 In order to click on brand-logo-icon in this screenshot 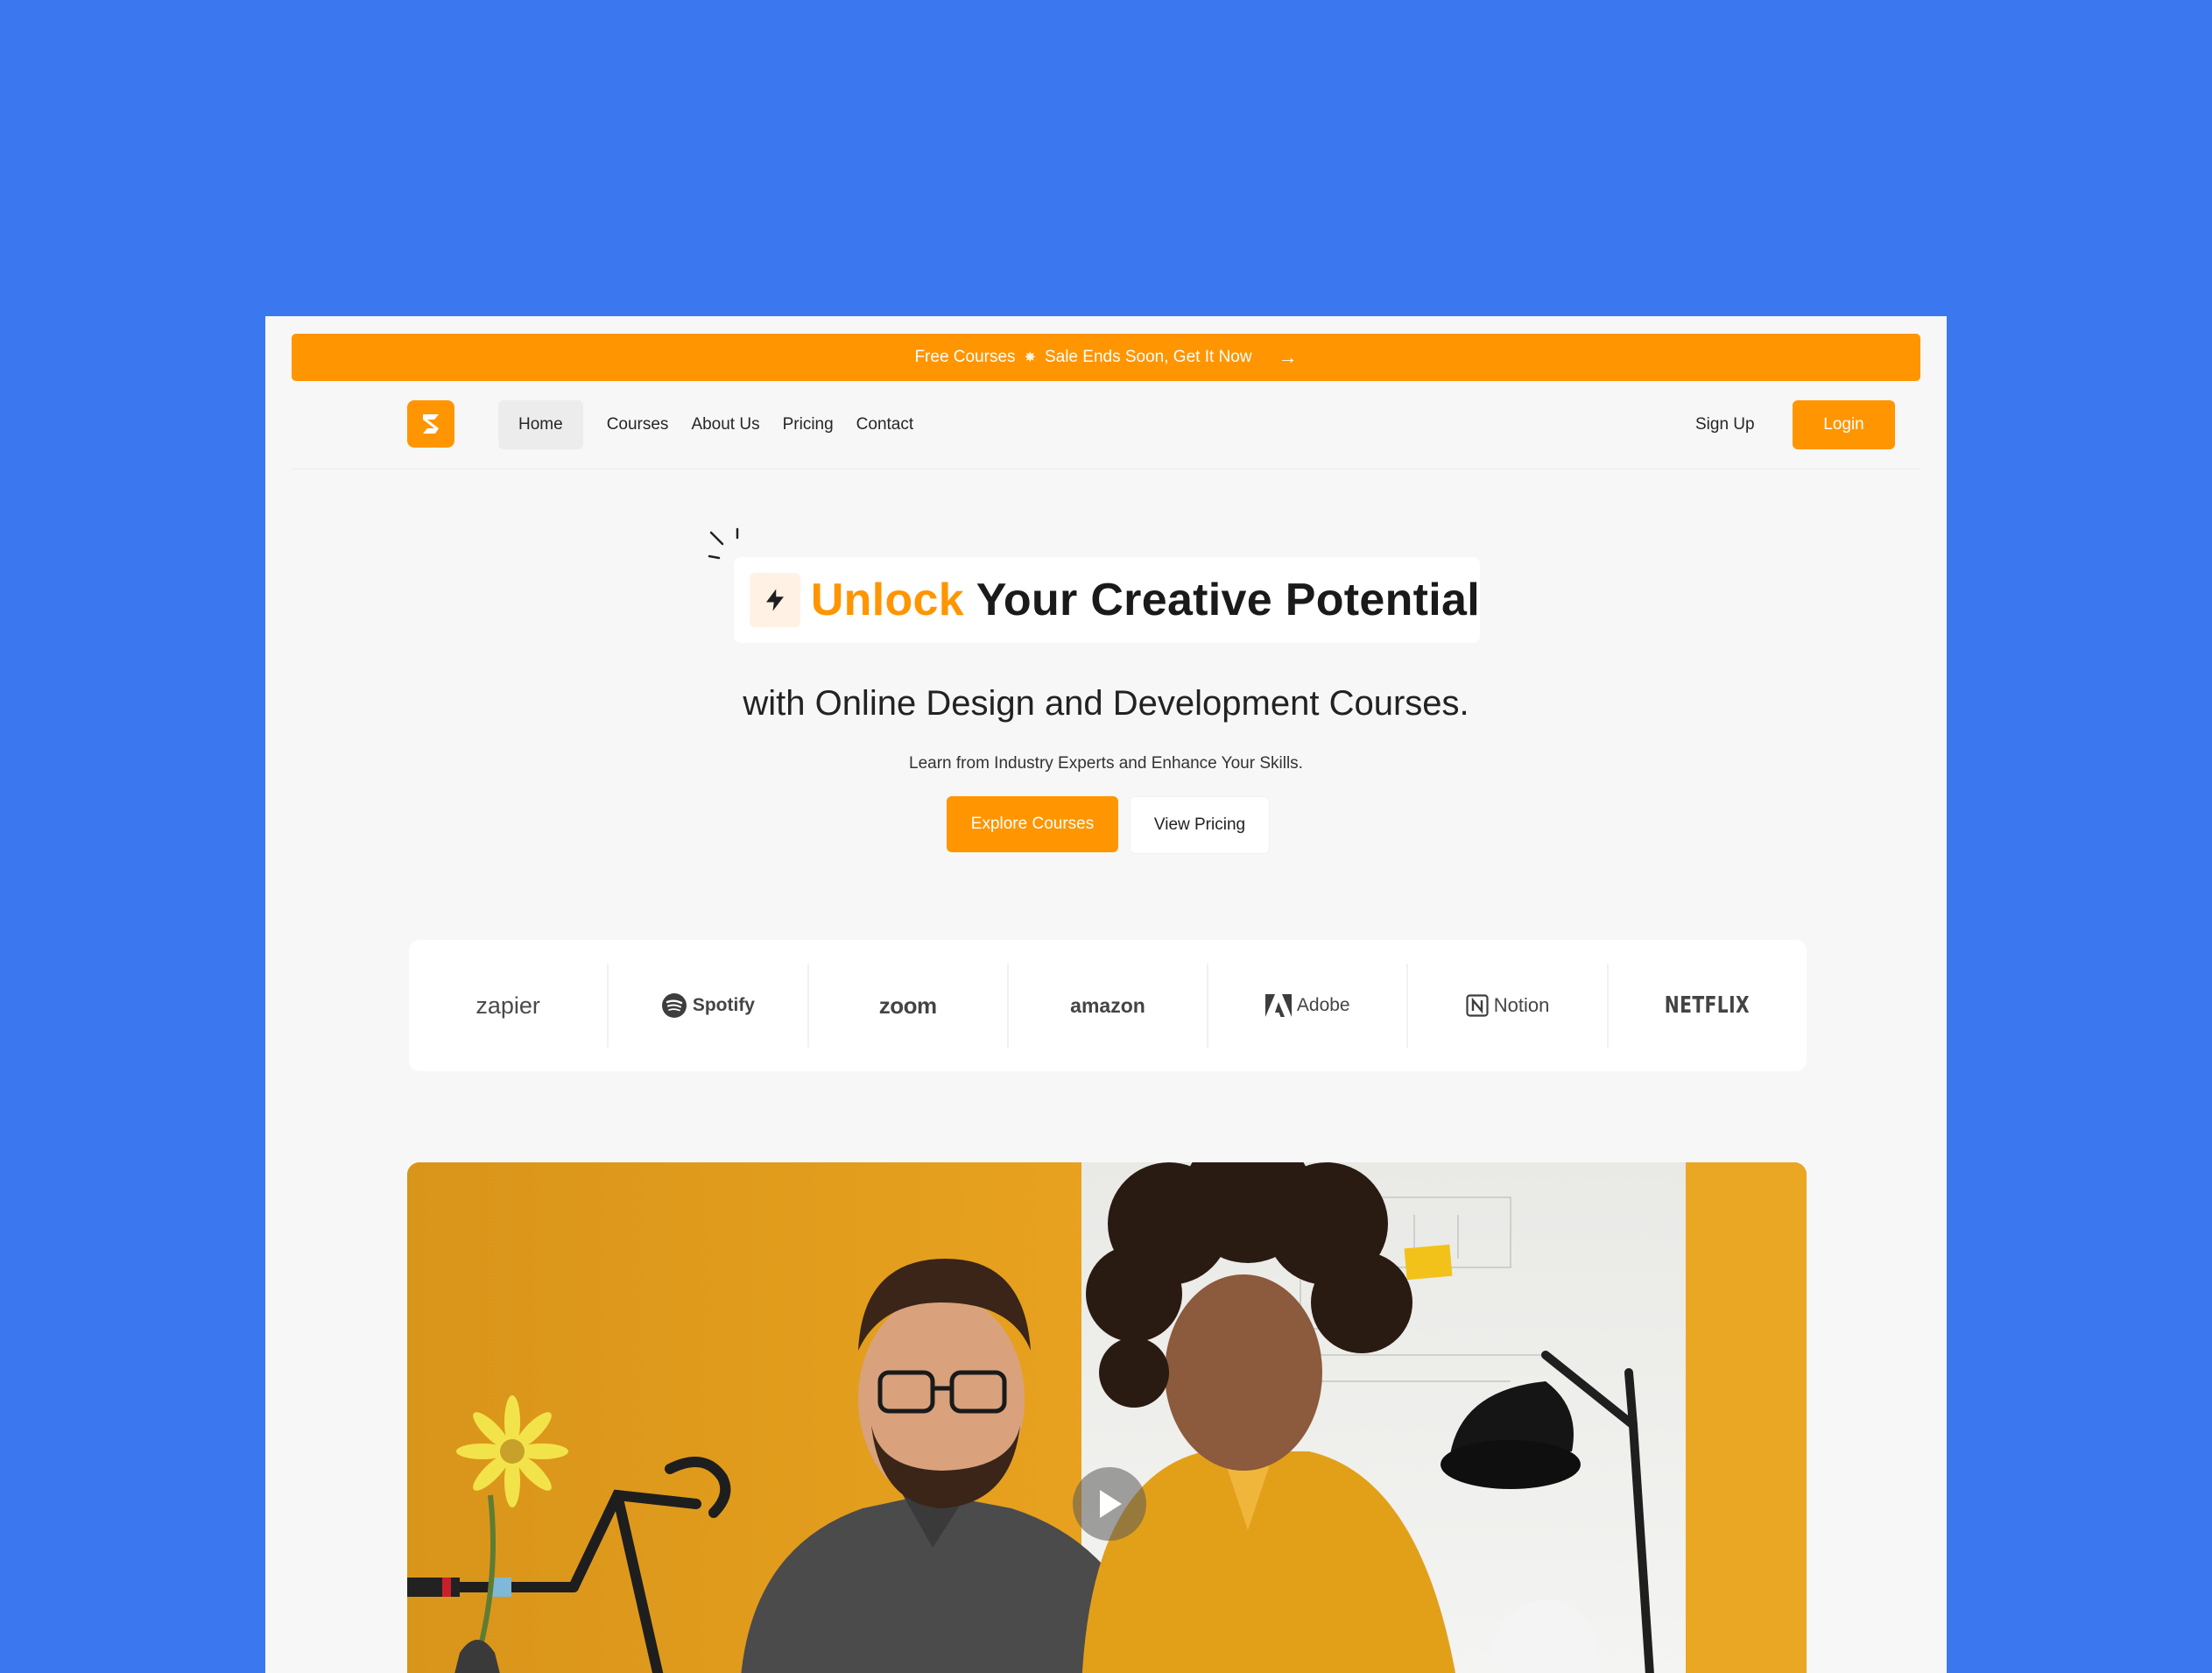, I will do `click(430, 424)`.